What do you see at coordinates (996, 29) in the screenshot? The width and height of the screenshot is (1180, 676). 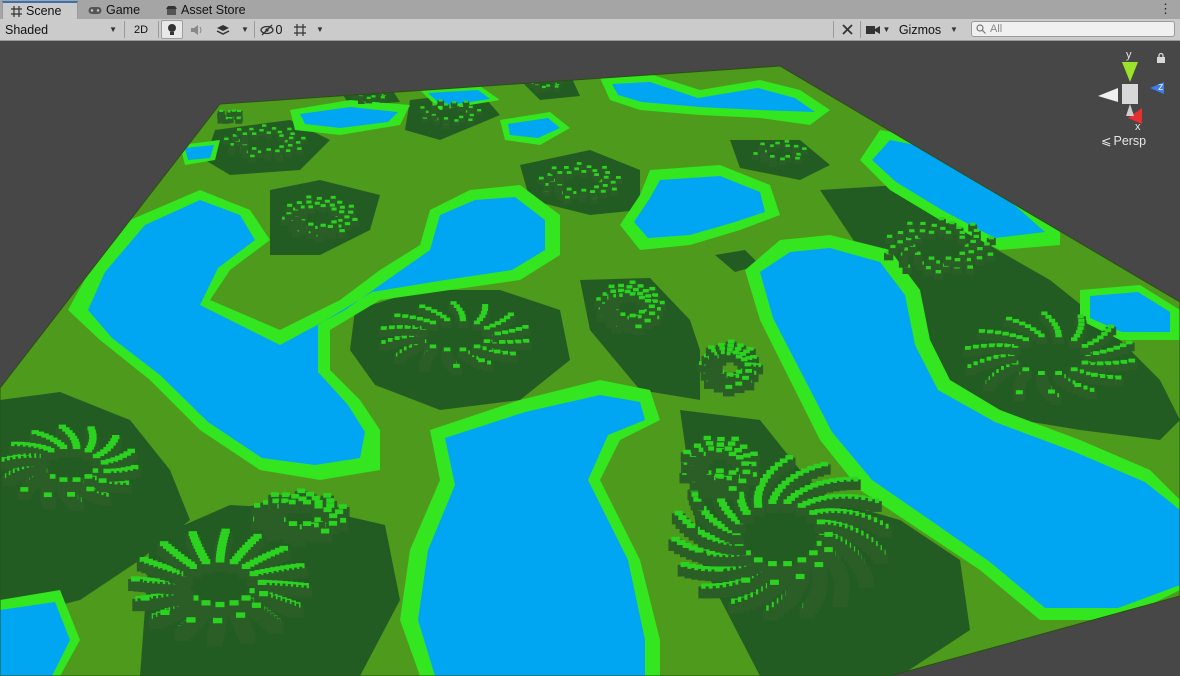 I see `search-placeholder: All` at bounding box center [996, 29].